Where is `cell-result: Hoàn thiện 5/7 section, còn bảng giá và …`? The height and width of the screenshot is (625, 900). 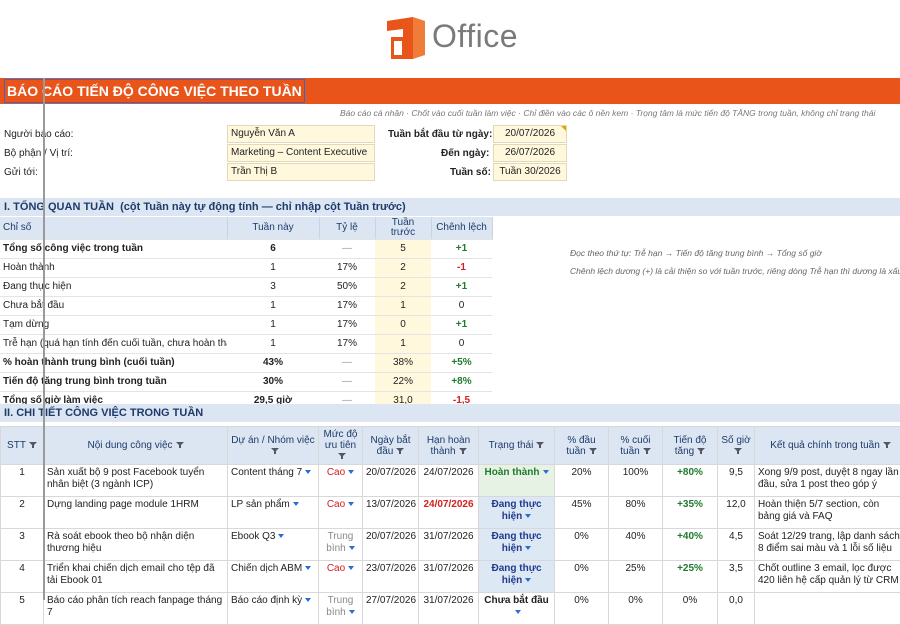
cell-result: Hoàn thiện 5/7 section, còn bảng giá và … is located at coordinates (827, 513).